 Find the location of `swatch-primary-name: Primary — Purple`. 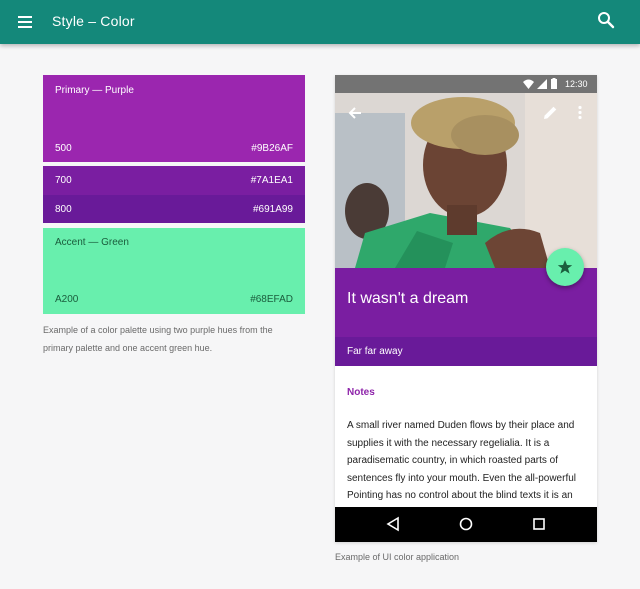

swatch-primary-name: Primary — Purple is located at coordinates (94, 90).